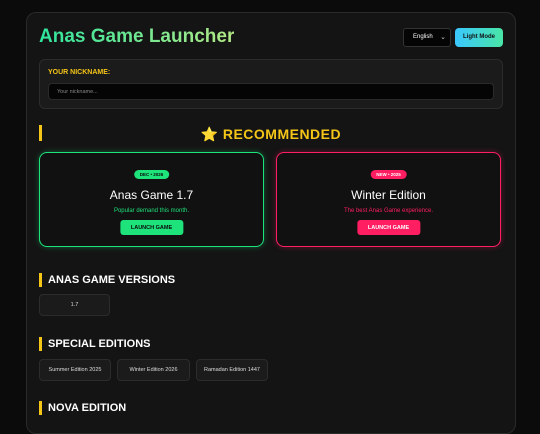  I want to click on special-editions-title: SPECIAL EDITIONS, so click(99, 344).